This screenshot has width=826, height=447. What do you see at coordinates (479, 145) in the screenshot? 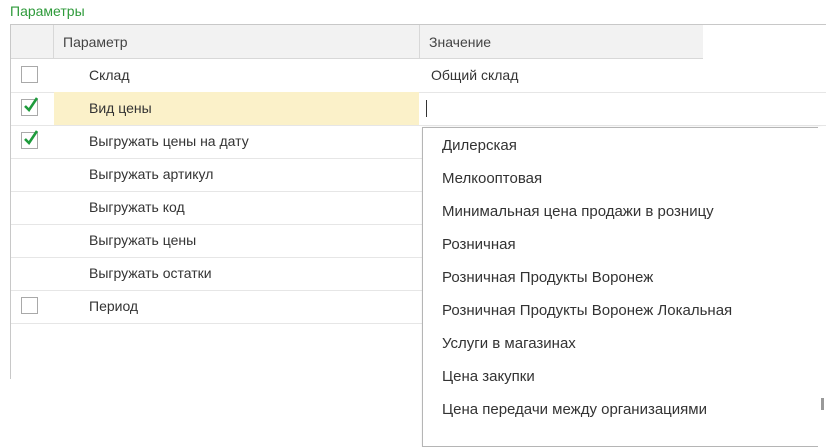
I see `dropdown-option: Дилерская` at bounding box center [479, 145].